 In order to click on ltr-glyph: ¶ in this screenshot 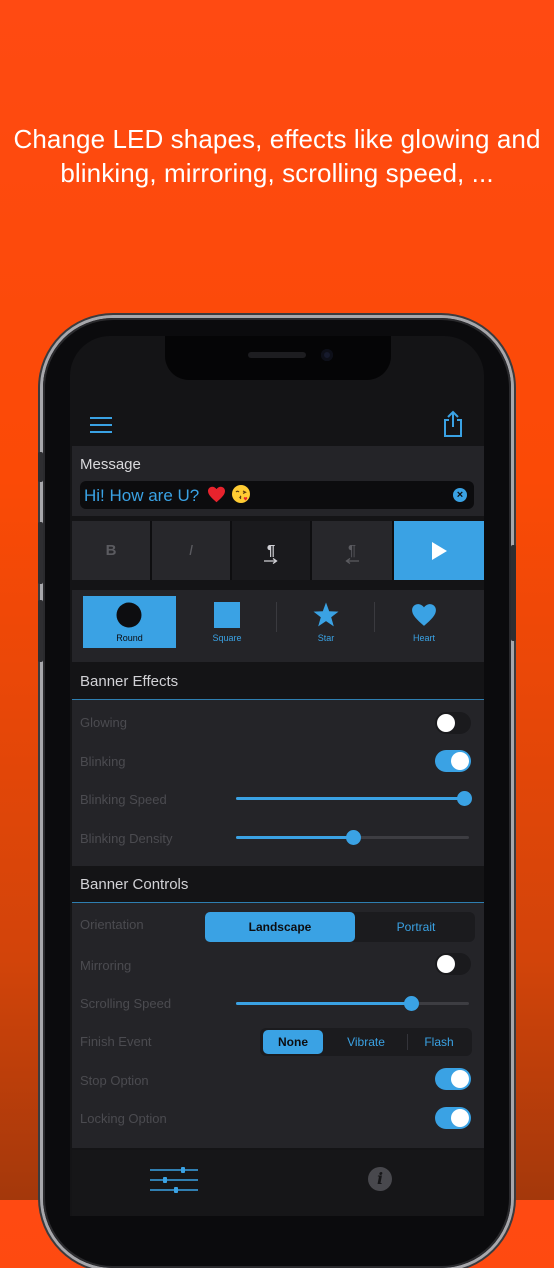, I will do `click(271, 550)`.